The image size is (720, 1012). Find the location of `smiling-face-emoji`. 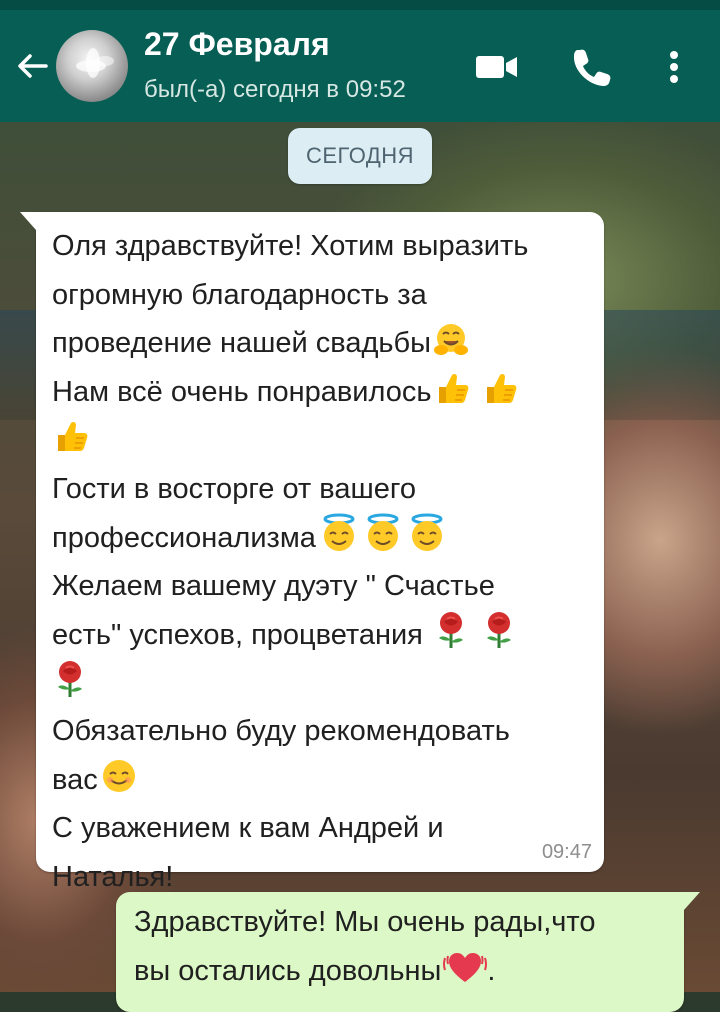

smiling-face-emoji is located at coordinates (119, 784).